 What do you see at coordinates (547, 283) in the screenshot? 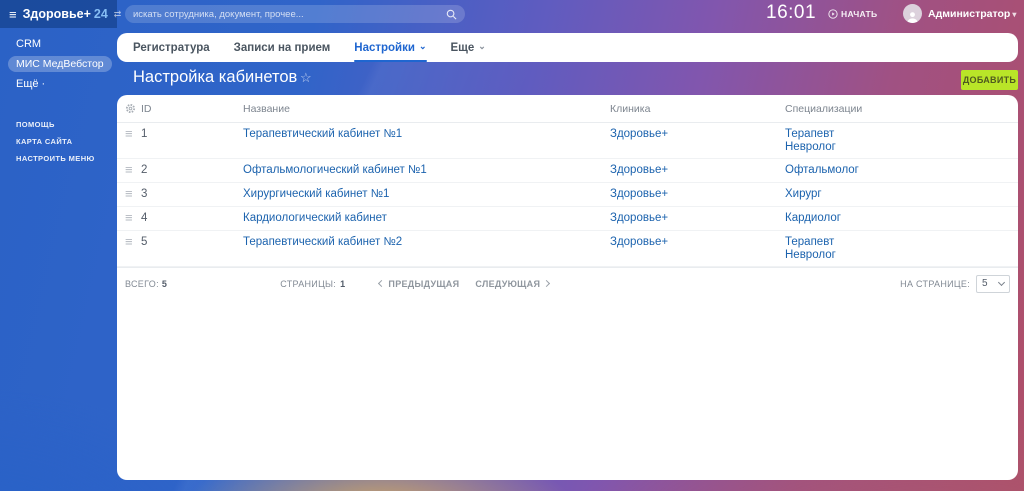
I see `chevron-right-icon` at bounding box center [547, 283].